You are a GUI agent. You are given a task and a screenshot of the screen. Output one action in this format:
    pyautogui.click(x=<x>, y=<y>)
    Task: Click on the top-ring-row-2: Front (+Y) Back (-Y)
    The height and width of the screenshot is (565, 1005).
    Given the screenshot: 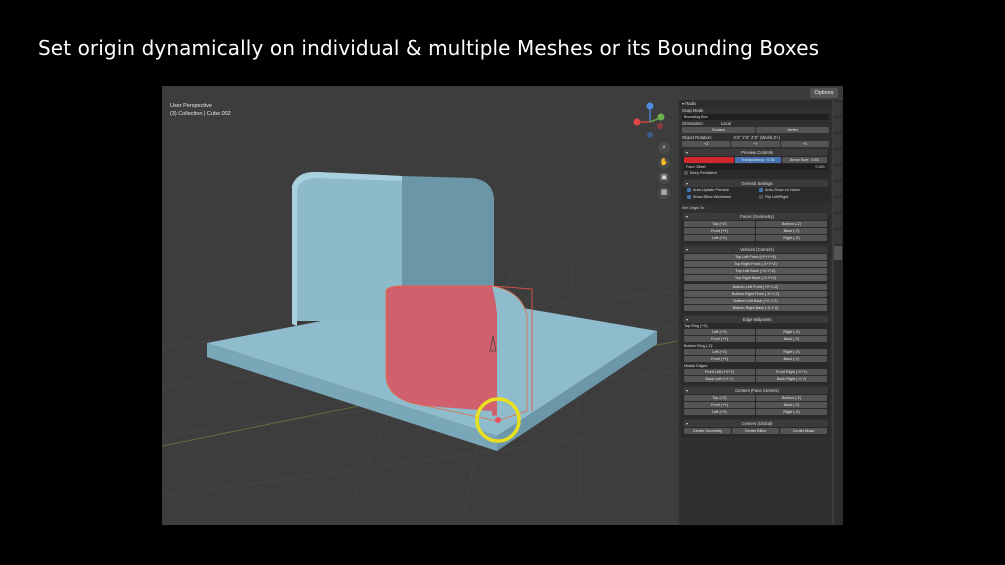 What is the action you would take?
    pyautogui.click(x=755, y=339)
    